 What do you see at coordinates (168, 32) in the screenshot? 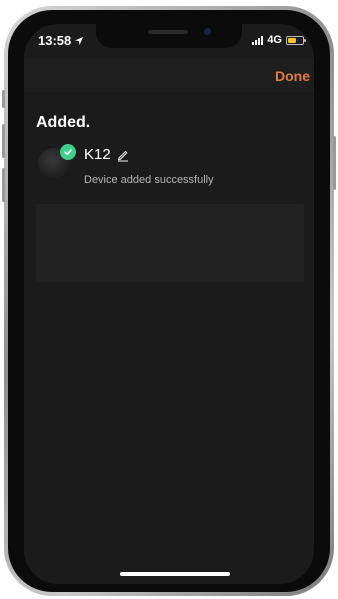
I see `earpiece-speaker` at bounding box center [168, 32].